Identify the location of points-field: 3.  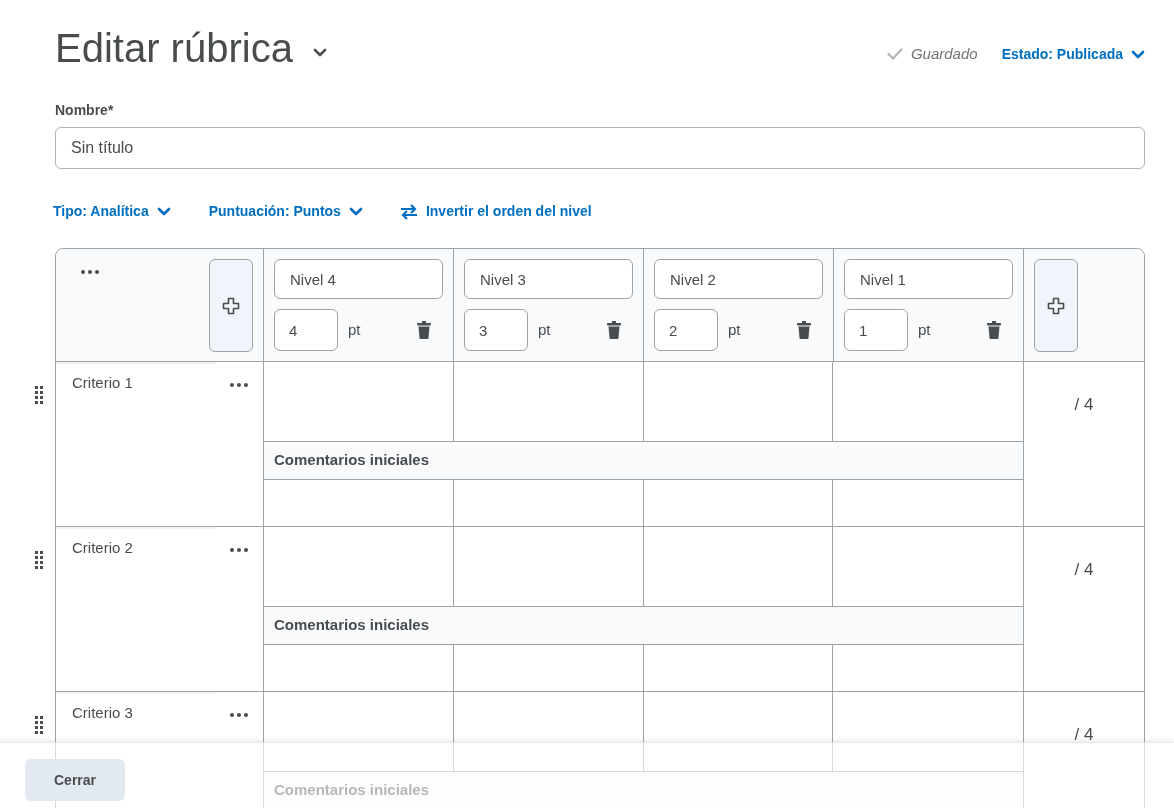
(496, 330).